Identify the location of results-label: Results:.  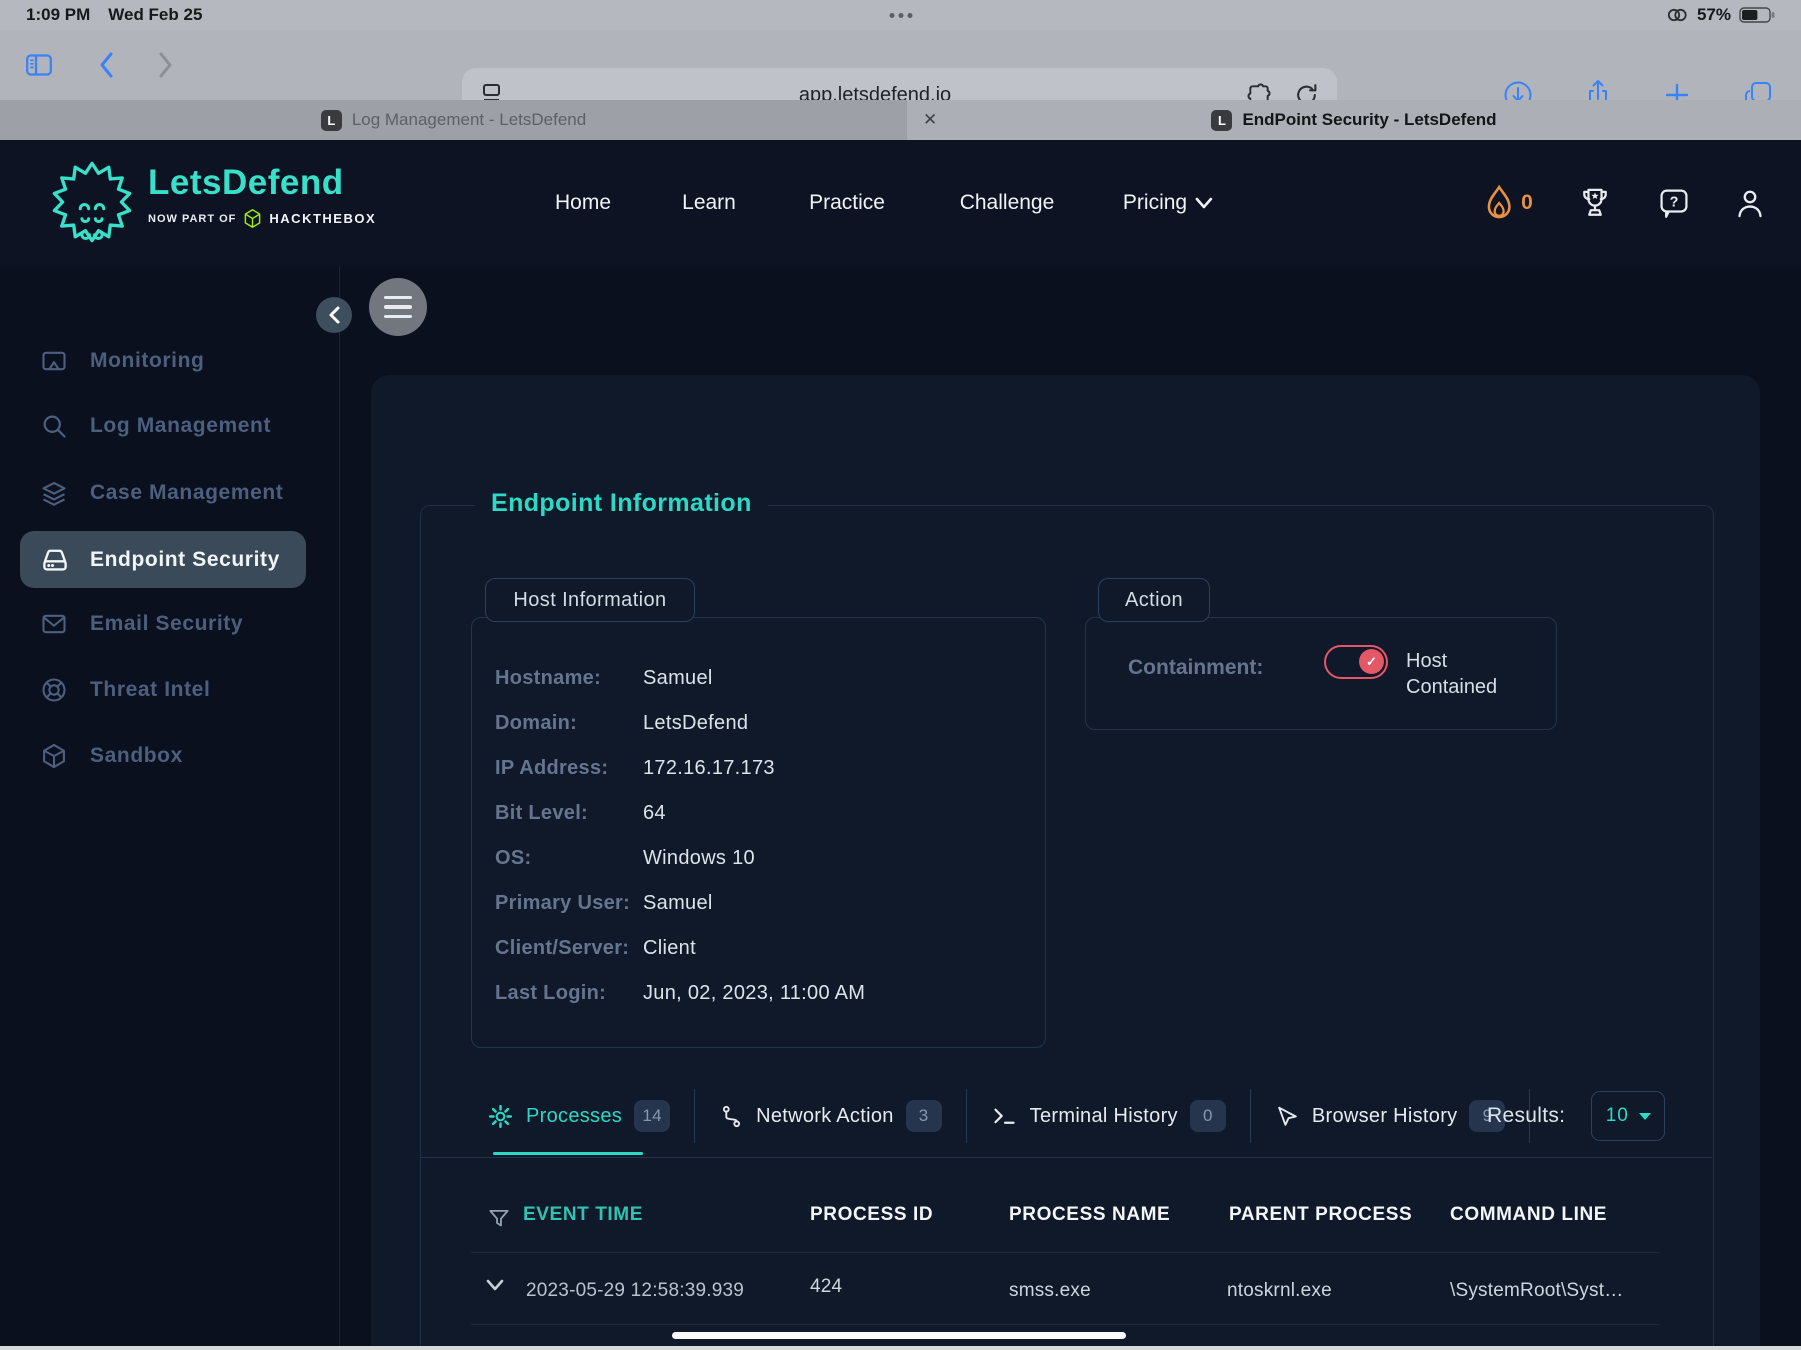
(1526, 1115).